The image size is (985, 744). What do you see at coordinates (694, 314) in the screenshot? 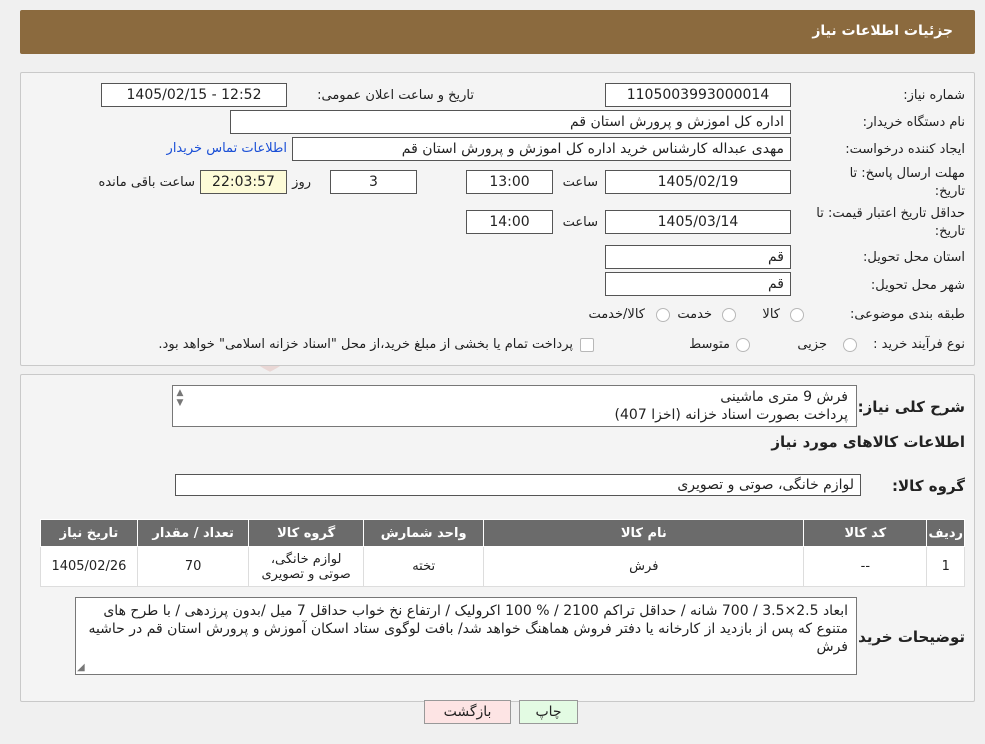
I see `category-service-label: خدمت` at bounding box center [694, 314].